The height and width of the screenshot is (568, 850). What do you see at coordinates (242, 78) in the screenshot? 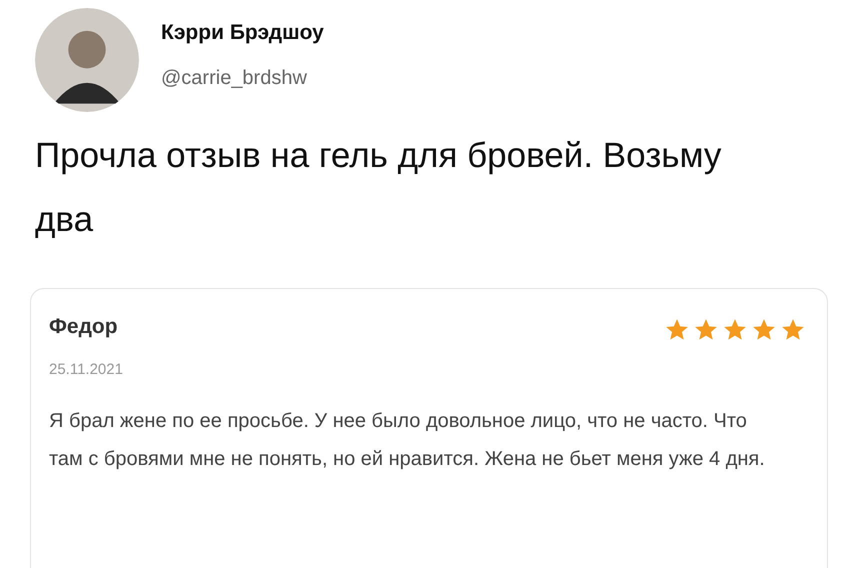
I see `author-handle: @carrie_brdshw` at bounding box center [242, 78].